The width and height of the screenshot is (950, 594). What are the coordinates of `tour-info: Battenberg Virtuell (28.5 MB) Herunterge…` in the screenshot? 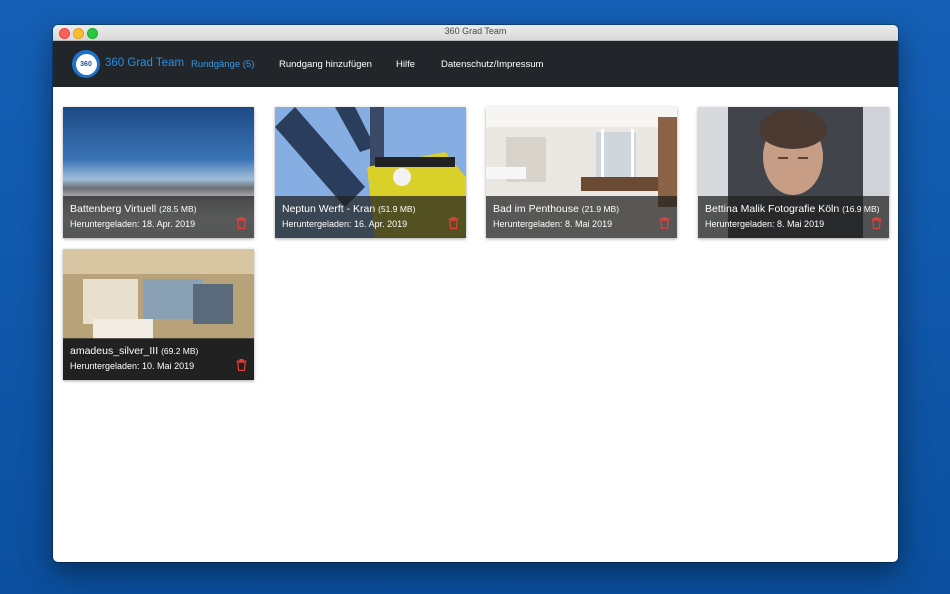 It's located at (158, 217).